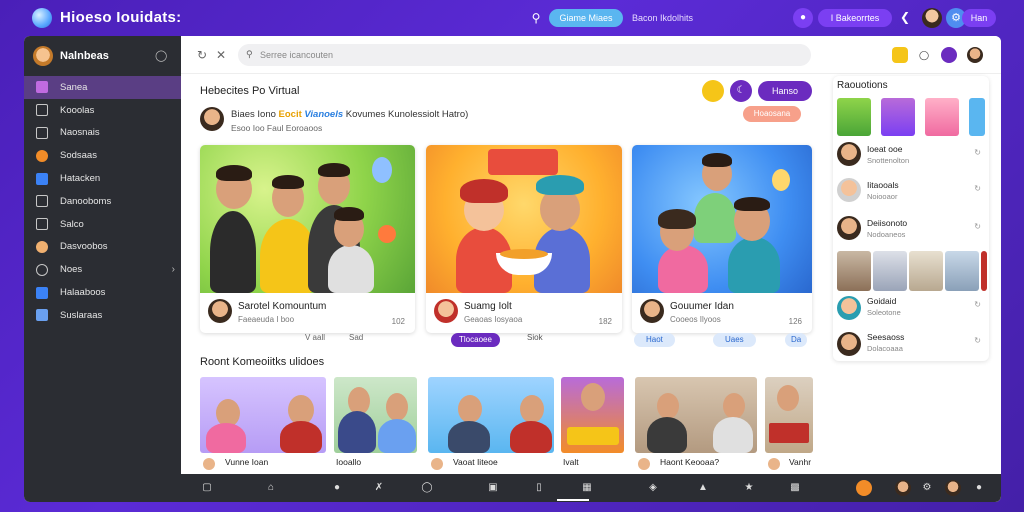  What do you see at coordinates (887, 223) in the screenshot?
I see `rp-user-name-3: Deiisonoto` at bounding box center [887, 223].